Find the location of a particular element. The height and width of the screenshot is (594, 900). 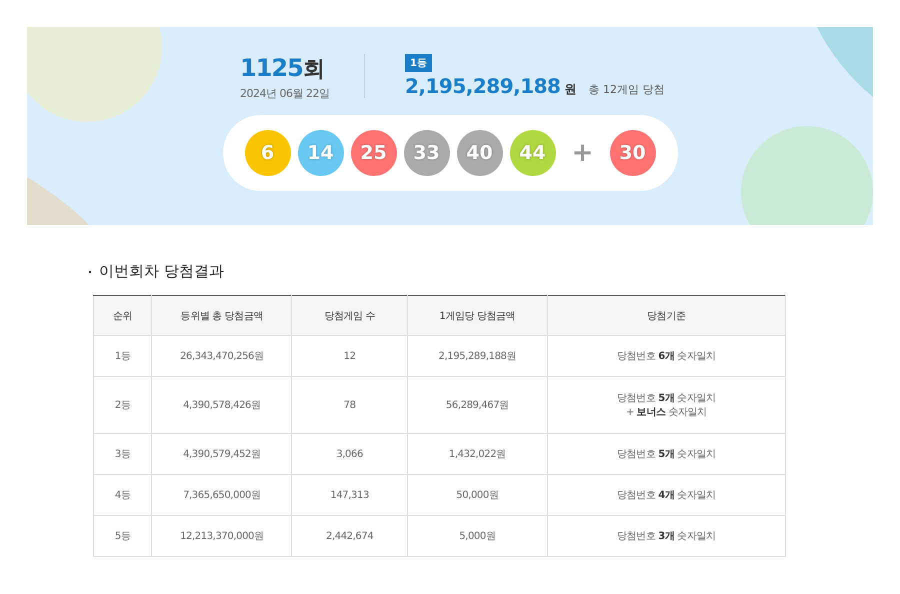

prize-amount: 2,195,289,188 is located at coordinates (482, 86).